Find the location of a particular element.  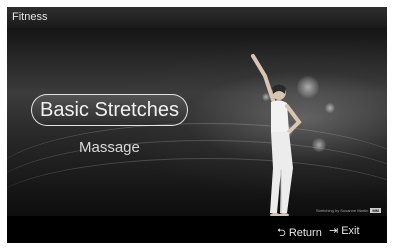

return-icon: ⮌ is located at coordinates (281, 233).